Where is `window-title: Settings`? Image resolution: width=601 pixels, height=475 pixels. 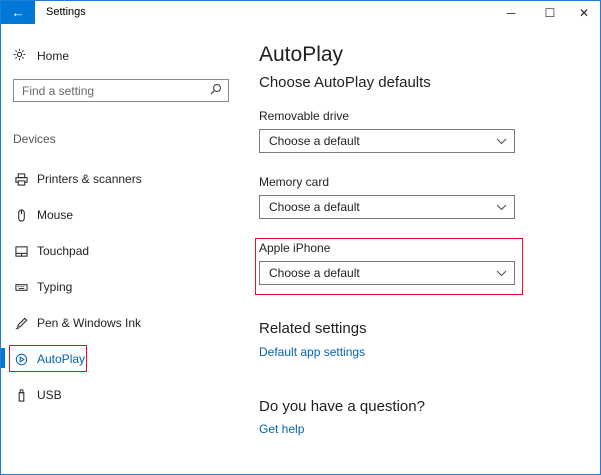
window-title: Settings is located at coordinates (66, 12).